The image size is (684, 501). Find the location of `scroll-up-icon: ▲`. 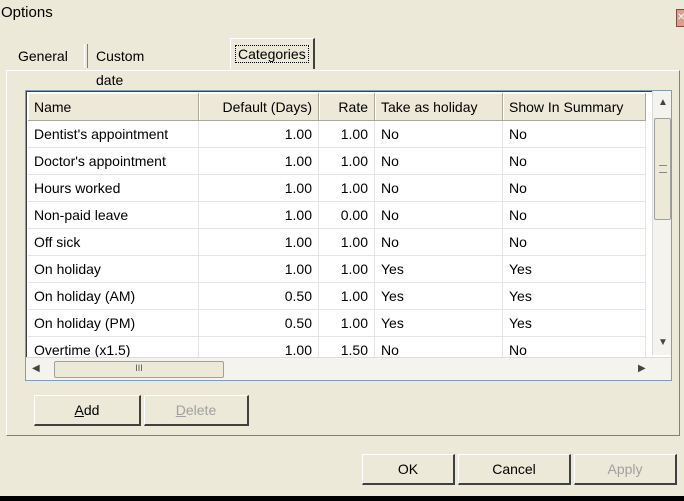

scroll-up-icon: ▲ is located at coordinates (663, 102).